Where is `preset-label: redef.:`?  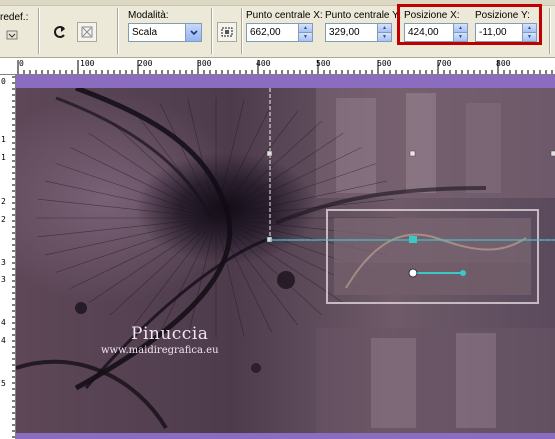 preset-label: redef.: is located at coordinates (14, 17).